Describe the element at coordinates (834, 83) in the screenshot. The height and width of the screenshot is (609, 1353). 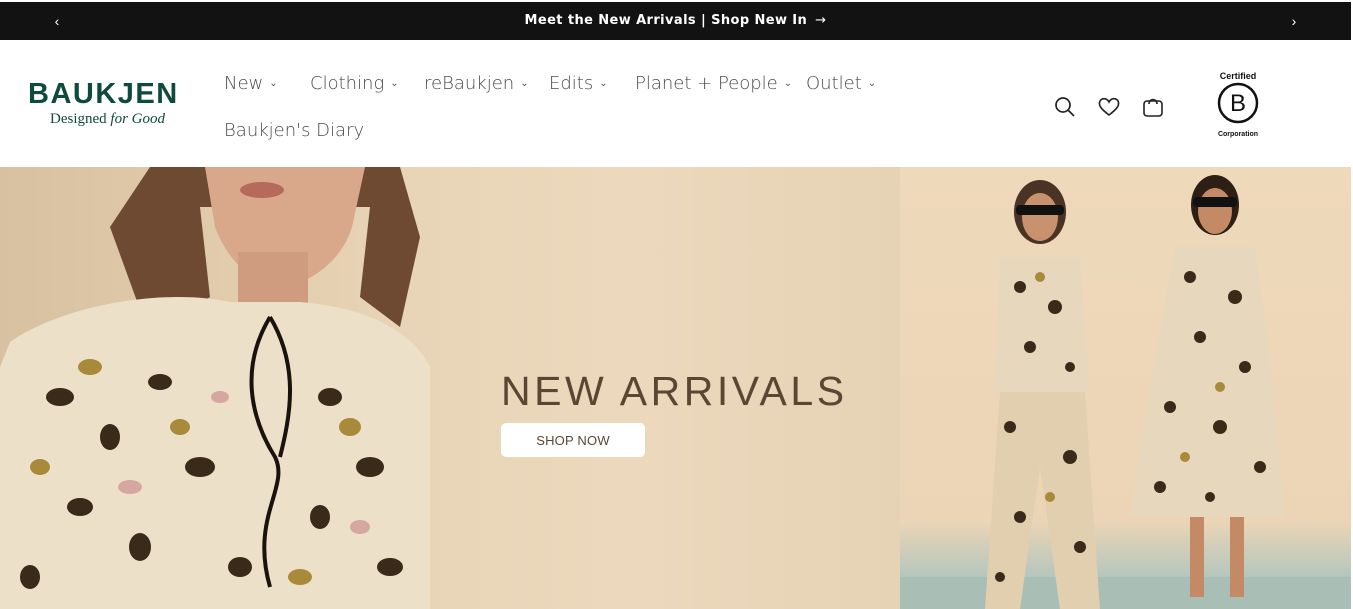
I see `nav-item-label: Outlet` at that location.